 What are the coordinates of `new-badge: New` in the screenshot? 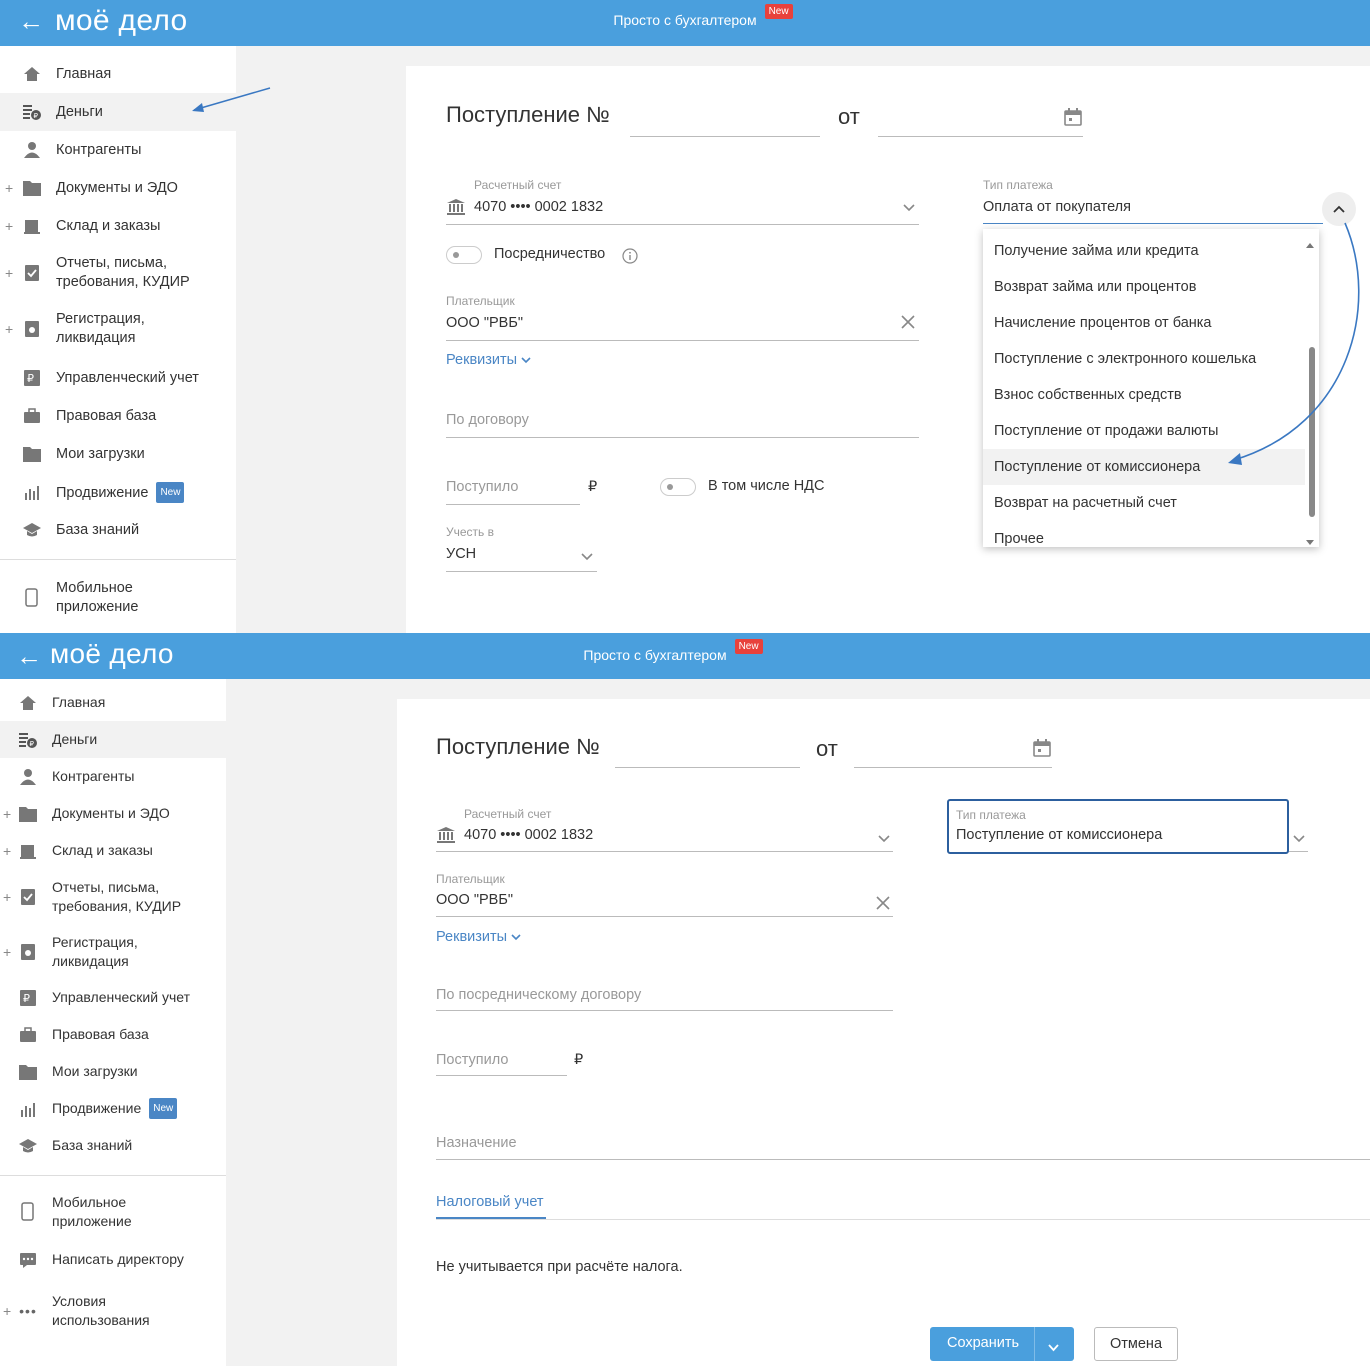 It's located at (170, 492).